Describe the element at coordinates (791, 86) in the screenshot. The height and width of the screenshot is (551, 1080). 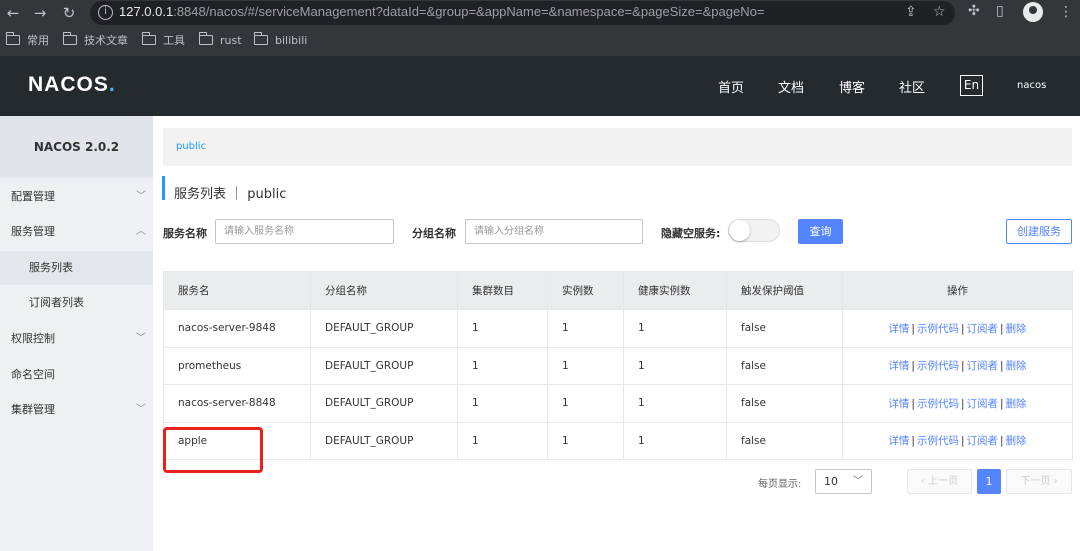
I see `nav-docs: 文档` at that location.